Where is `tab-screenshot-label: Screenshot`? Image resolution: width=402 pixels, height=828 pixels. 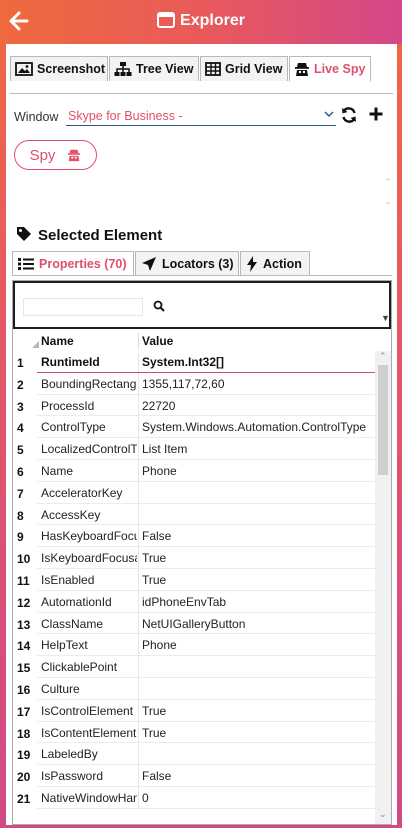
tab-screenshot-label: Screenshot is located at coordinates (71, 69).